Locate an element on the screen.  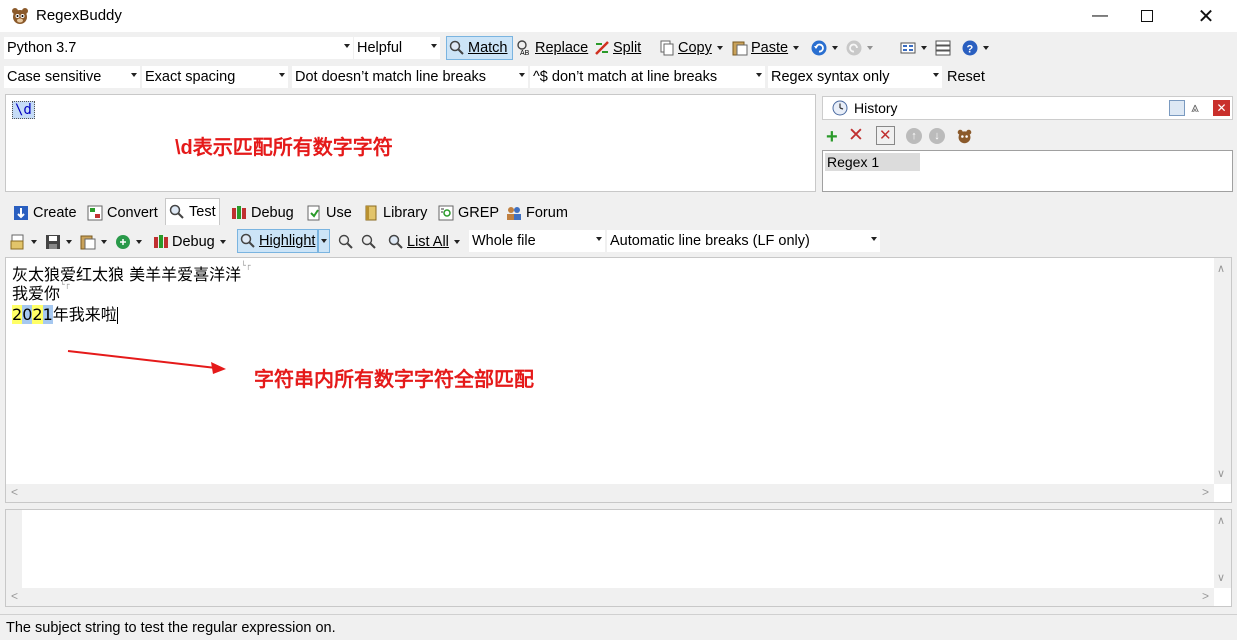
highlight-button: Highlight is located at coordinates (277, 241).